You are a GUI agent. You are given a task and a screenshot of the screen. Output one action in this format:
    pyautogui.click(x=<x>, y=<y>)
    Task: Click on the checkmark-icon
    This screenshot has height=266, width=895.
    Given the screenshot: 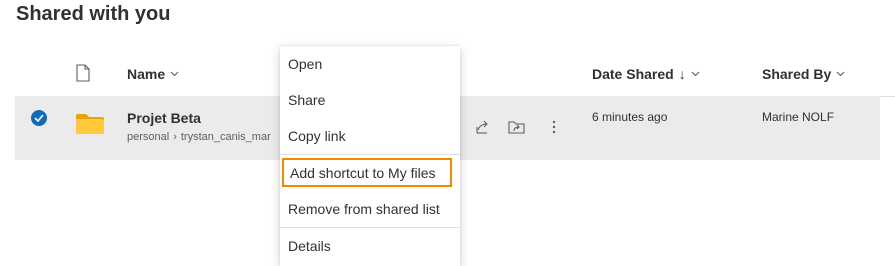 What is the action you would take?
    pyautogui.click(x=39, y=118)
    